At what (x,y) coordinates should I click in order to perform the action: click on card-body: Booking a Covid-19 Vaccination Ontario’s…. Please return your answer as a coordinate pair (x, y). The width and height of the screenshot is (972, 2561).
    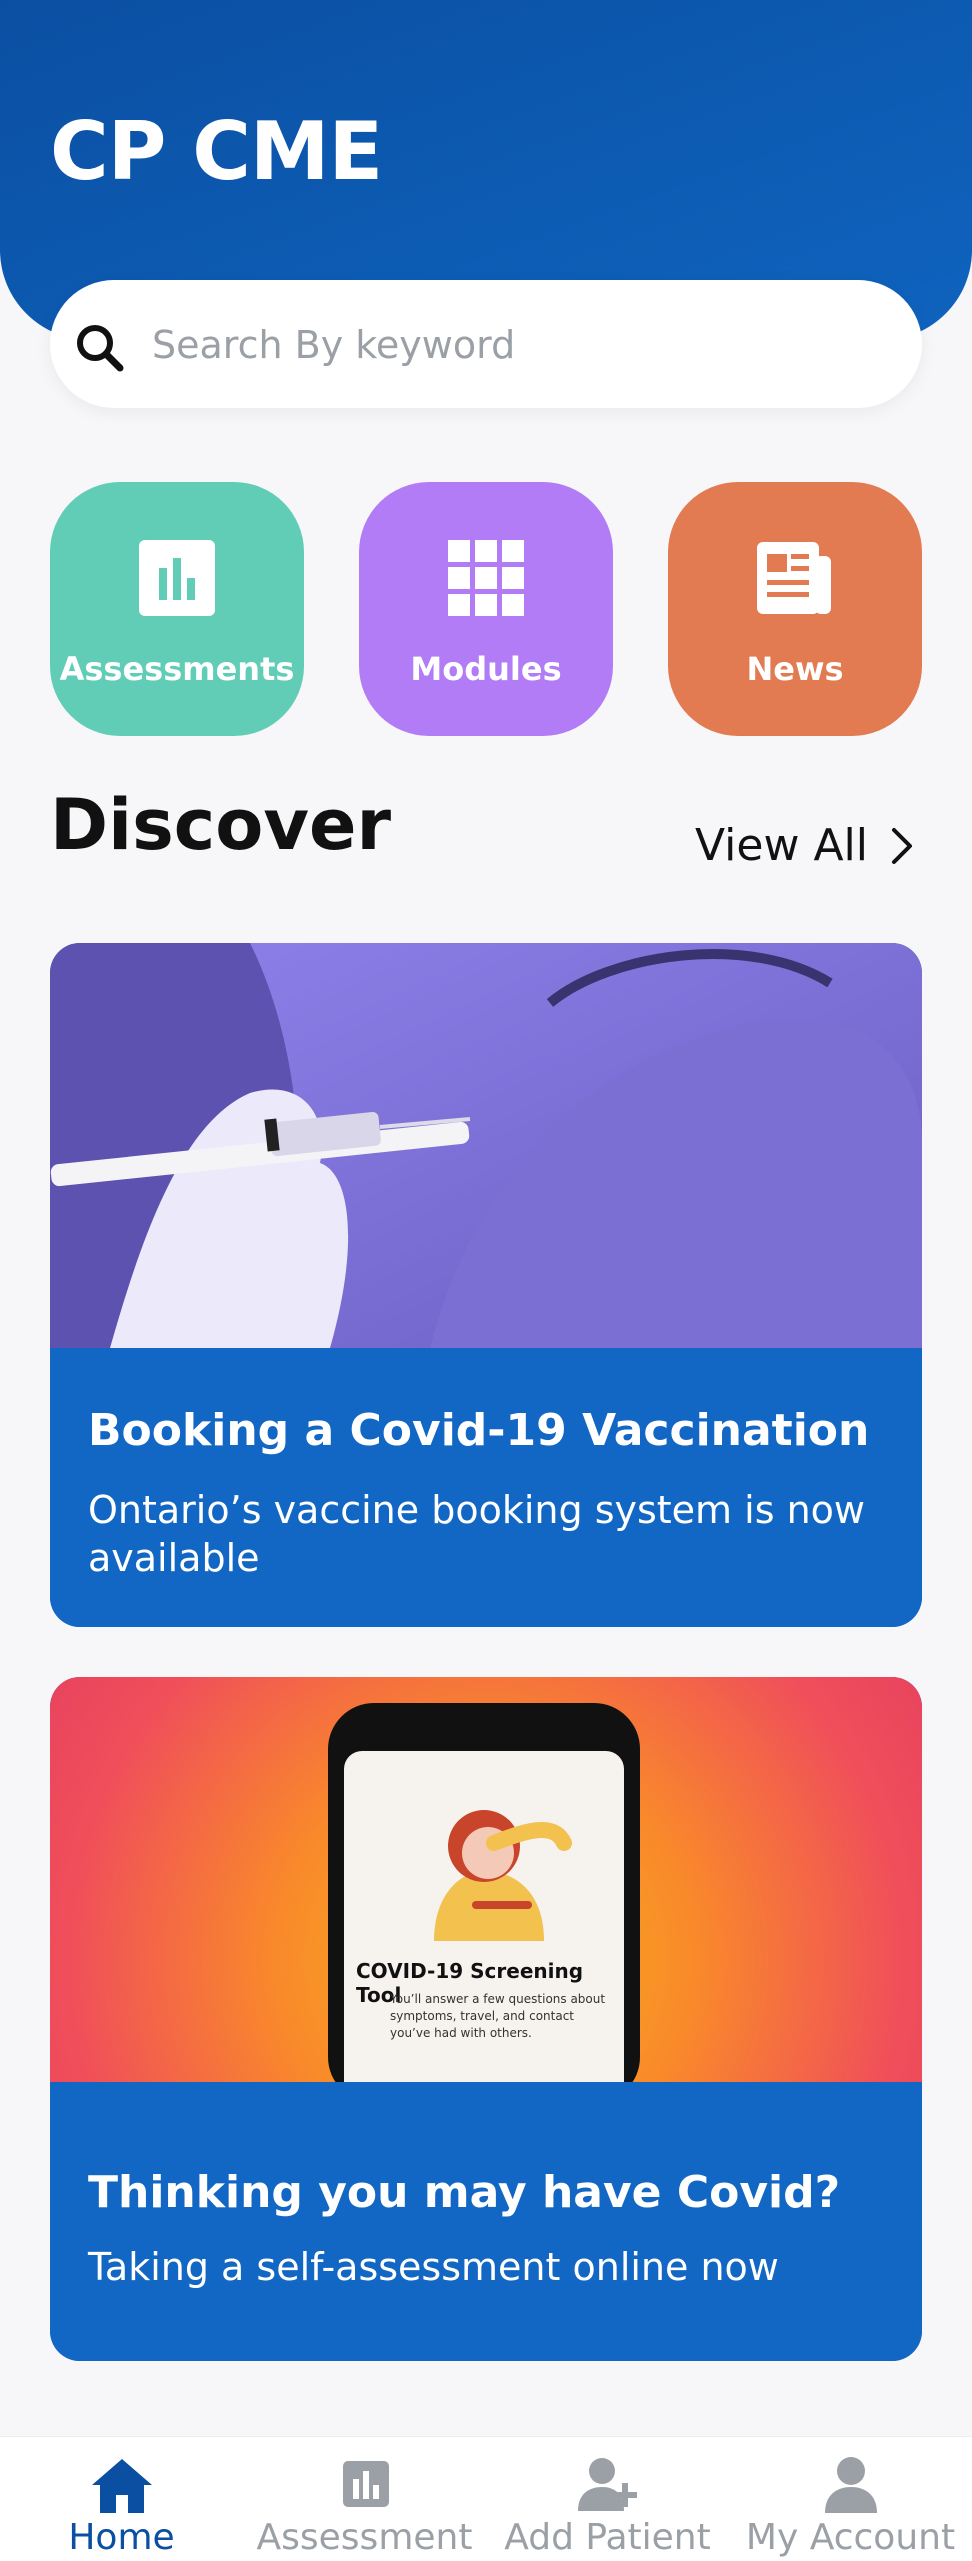
    Looking at the image, I should click on (486, 1487).